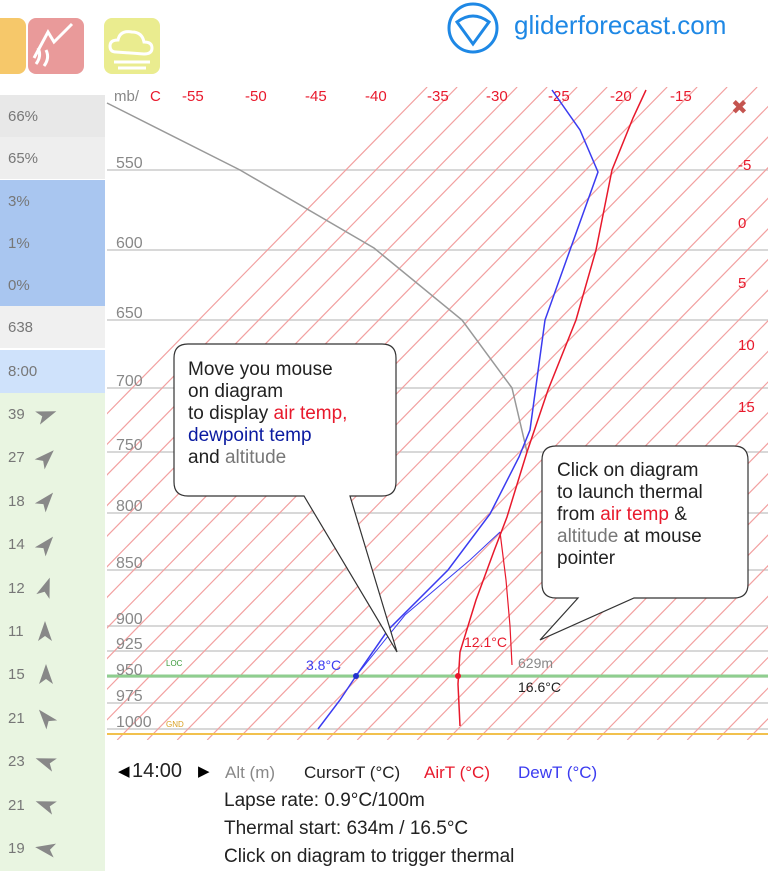  Describe the element at coordinates (124, 771) in the screenshot. I see `prev-time-button: ◀` at that location.